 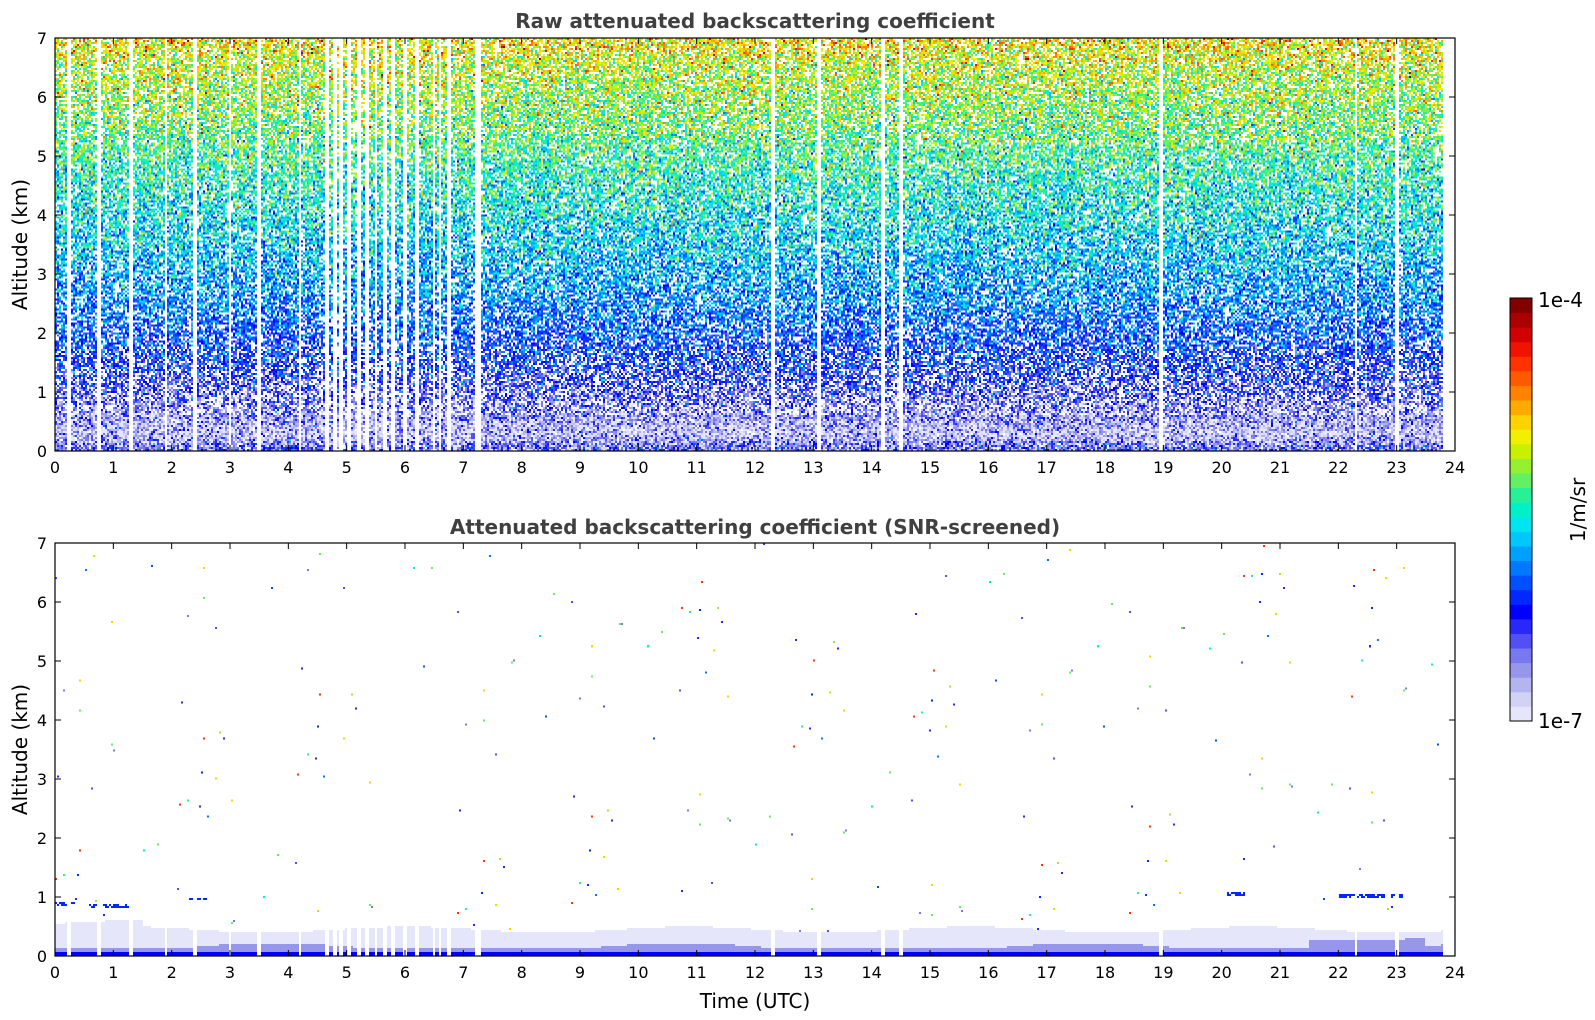 I want to click on x-tick-label: 13, so click(x=813, y=467).